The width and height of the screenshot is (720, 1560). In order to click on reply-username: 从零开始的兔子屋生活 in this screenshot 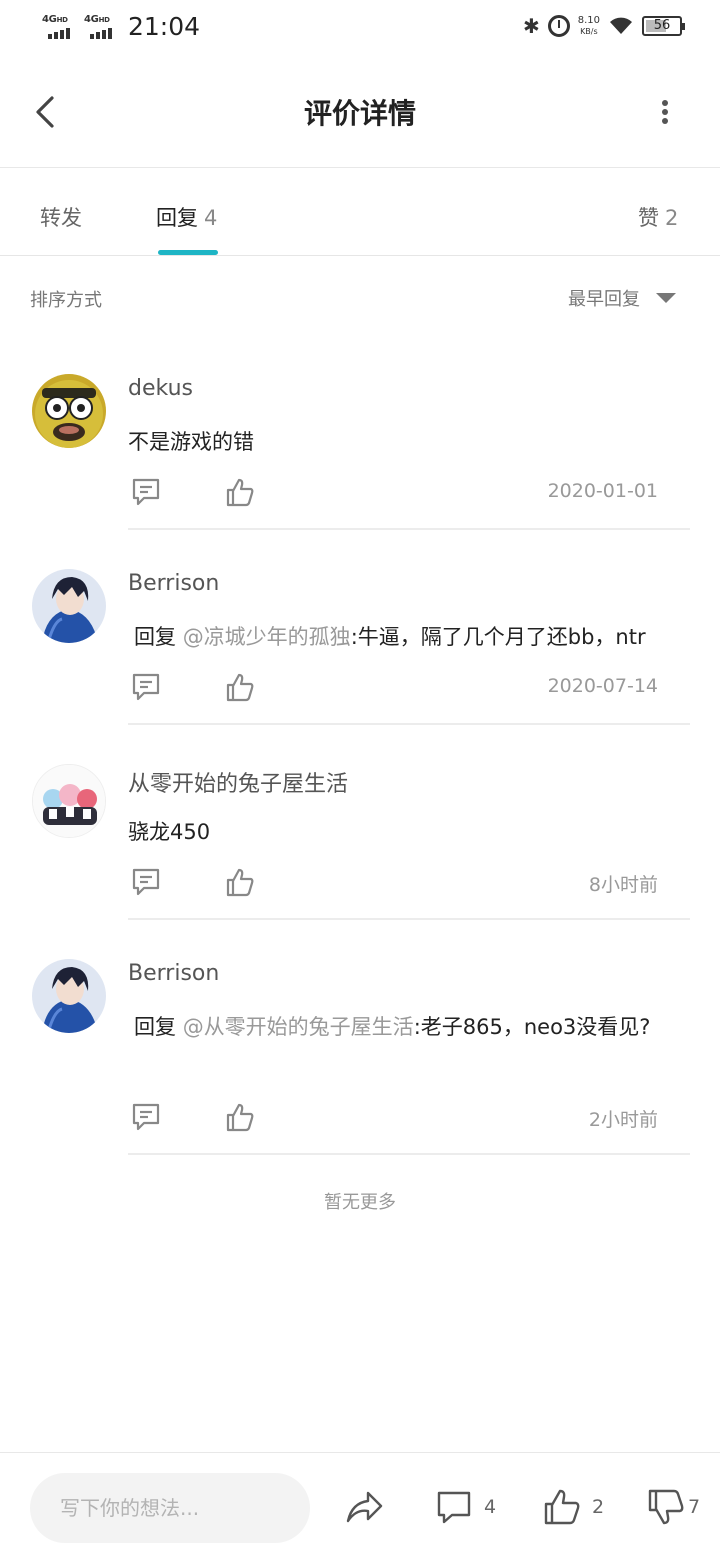, I will do `click(238, 782)`.